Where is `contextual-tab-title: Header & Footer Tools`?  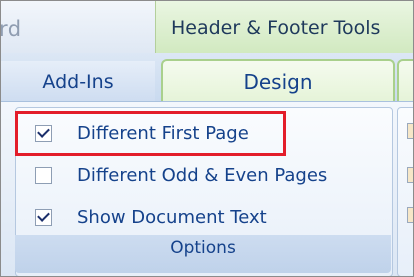 contextual-tab-title: Header & Footer Tools is located at coordinates (276, 28).